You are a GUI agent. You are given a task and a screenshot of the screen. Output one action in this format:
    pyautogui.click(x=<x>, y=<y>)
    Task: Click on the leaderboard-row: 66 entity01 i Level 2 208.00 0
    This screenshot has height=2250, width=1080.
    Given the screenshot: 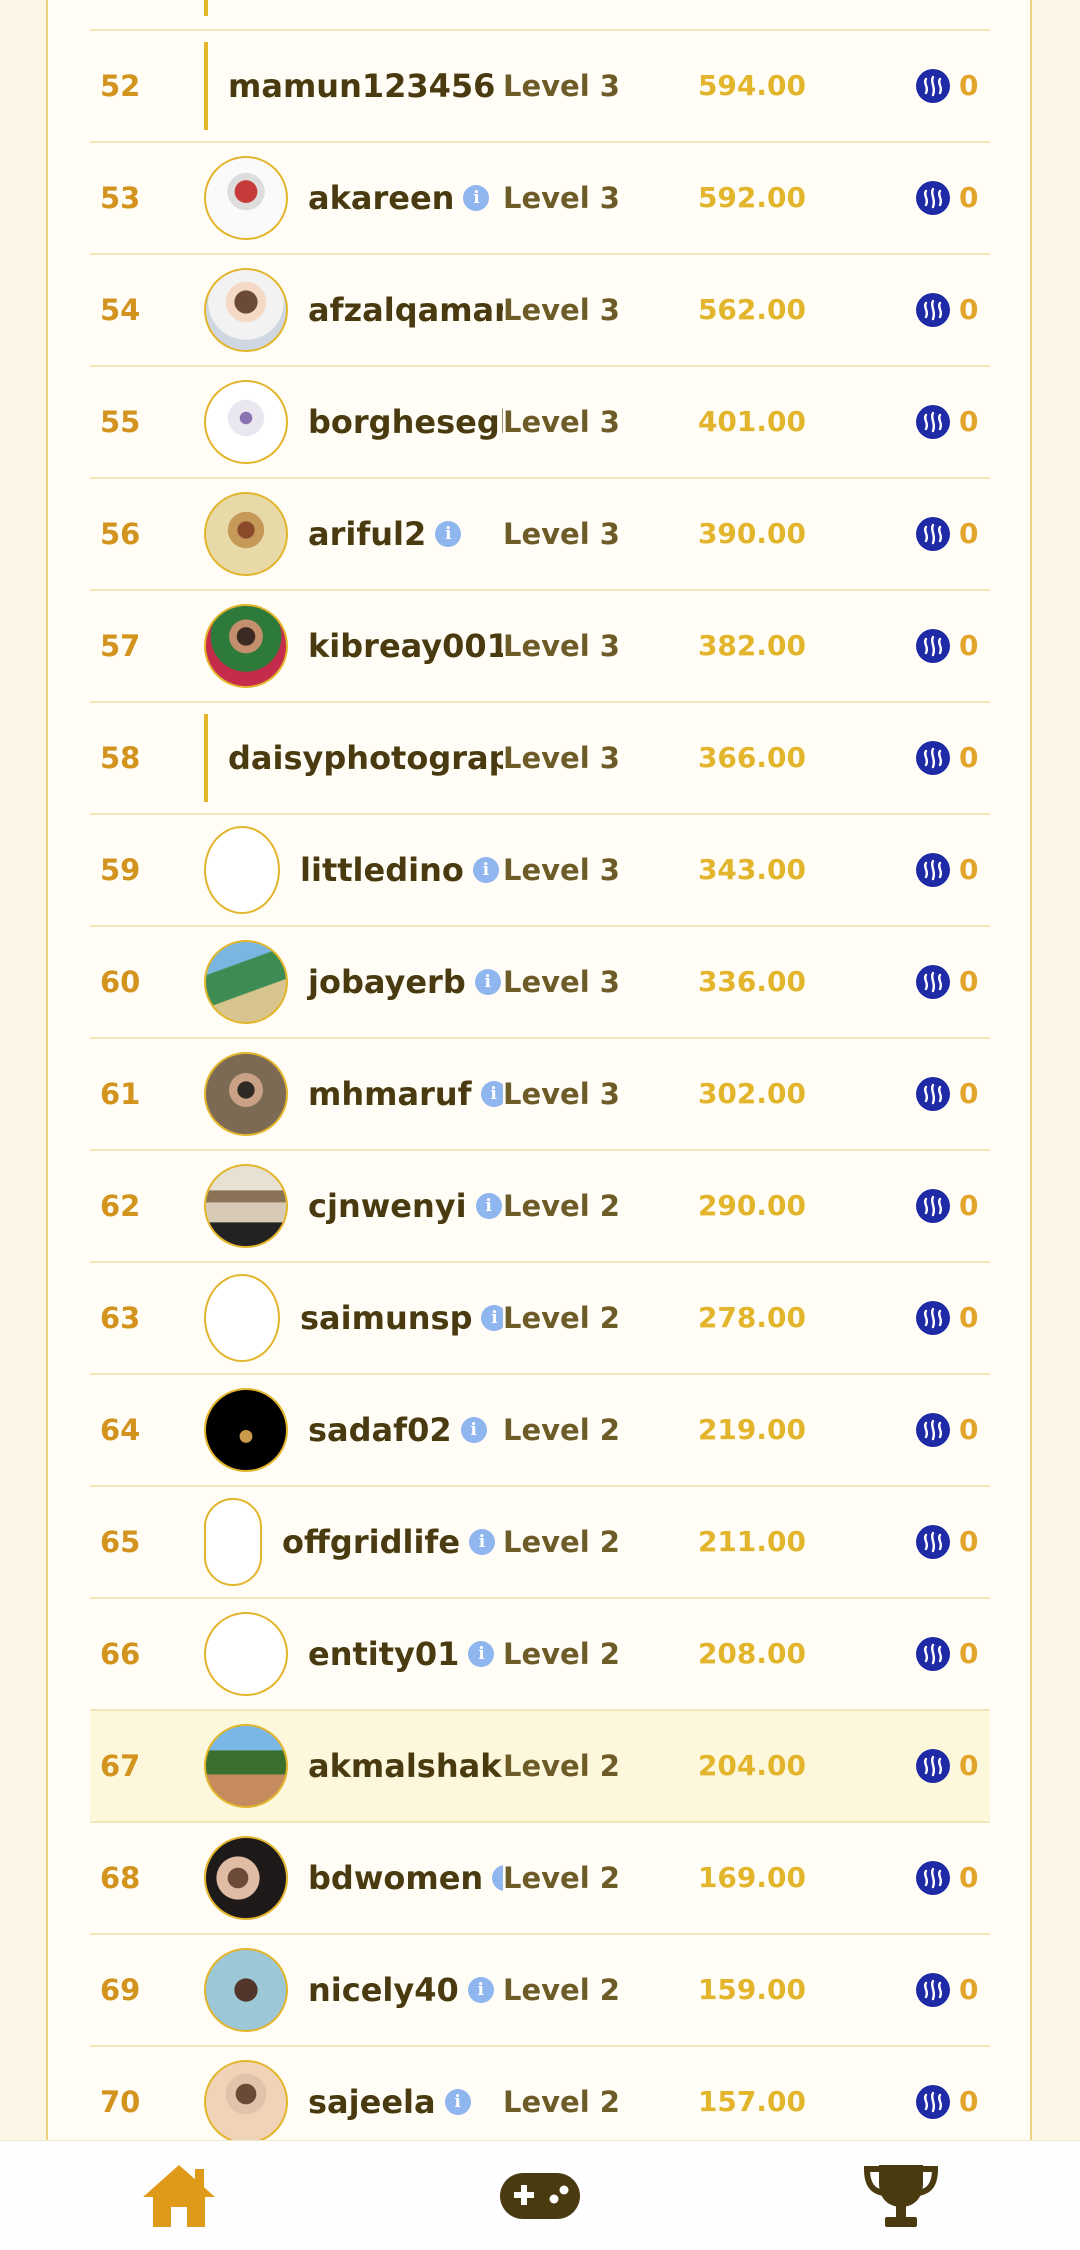 What is the action you would take?
    pyautogui.click(x=540, y=1655)
    